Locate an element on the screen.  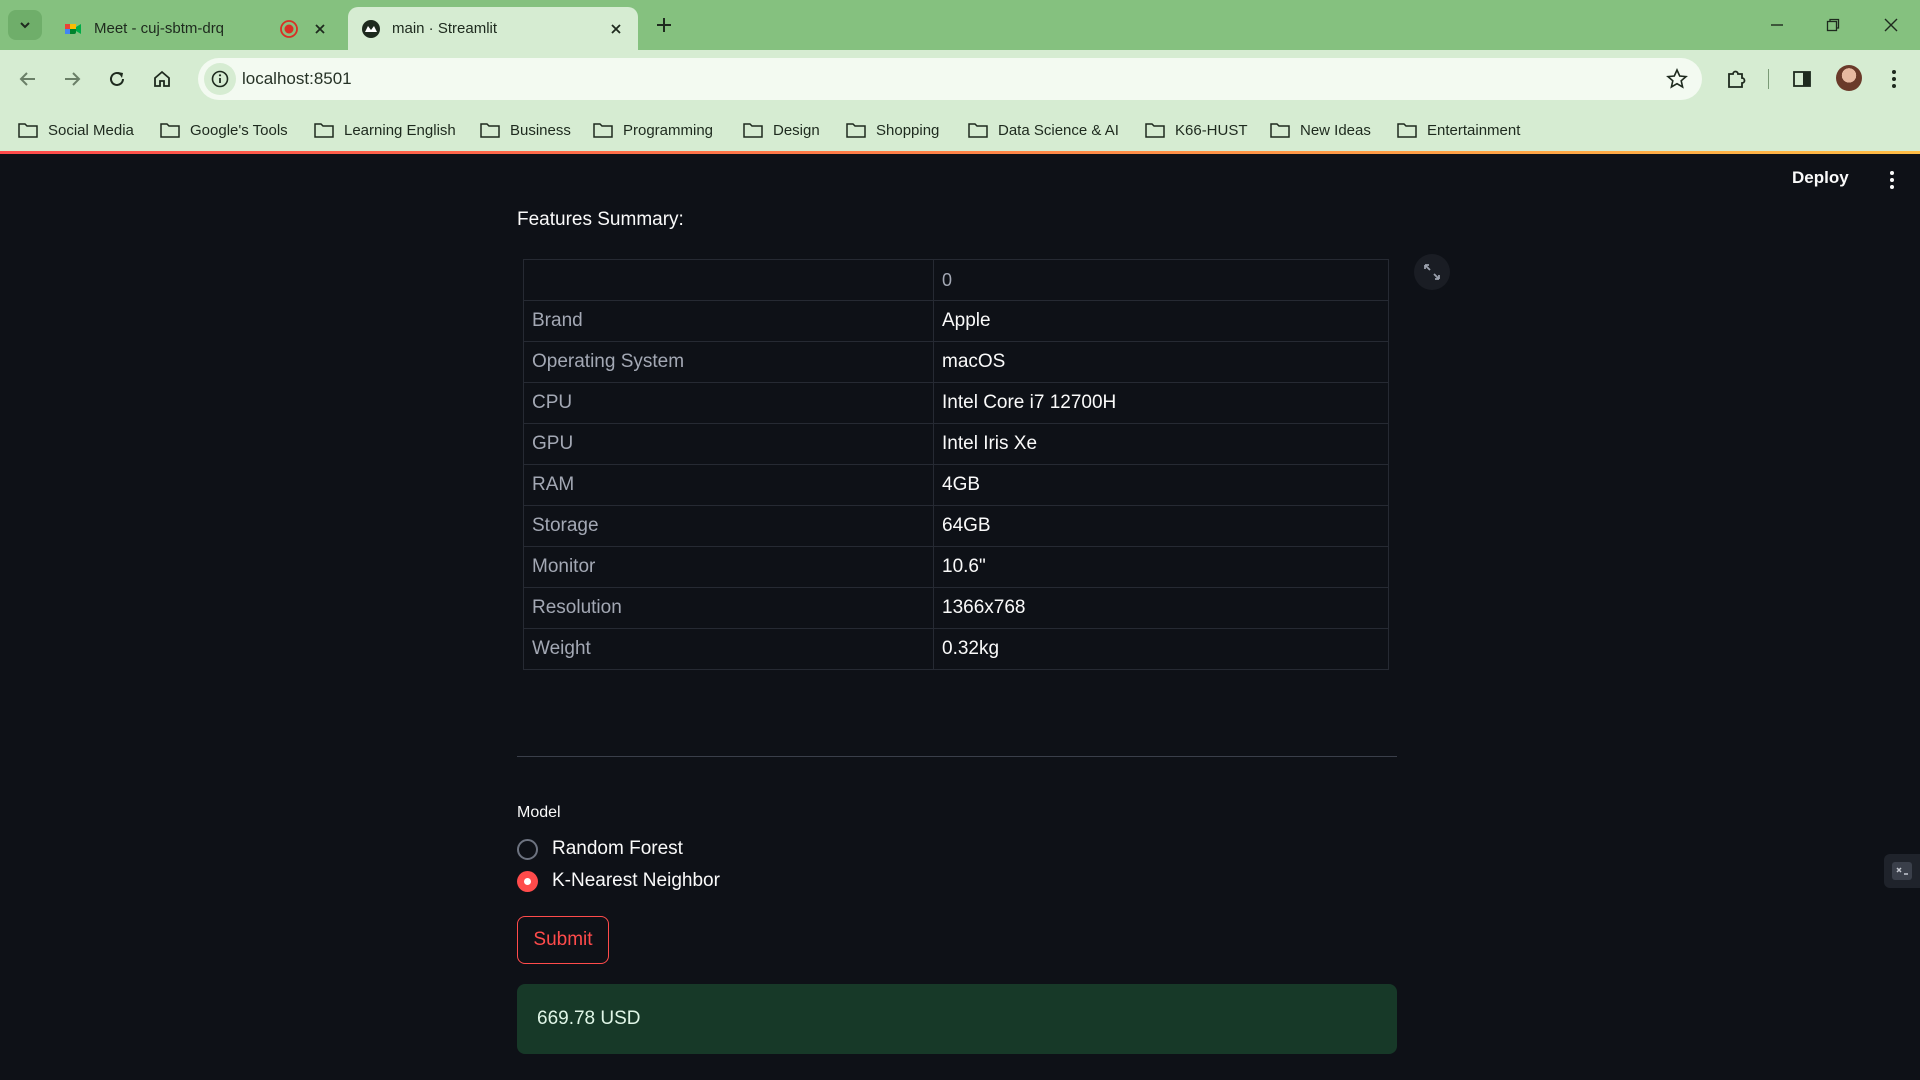
side-panel-icon is located at coordinates (1802, 79).